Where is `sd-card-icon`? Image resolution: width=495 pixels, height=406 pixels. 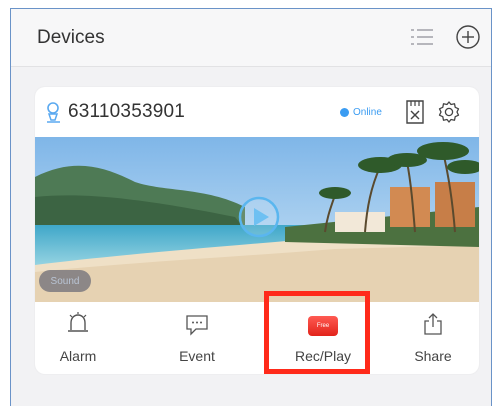
sd-card-icon is located at coordinates (415, 112).